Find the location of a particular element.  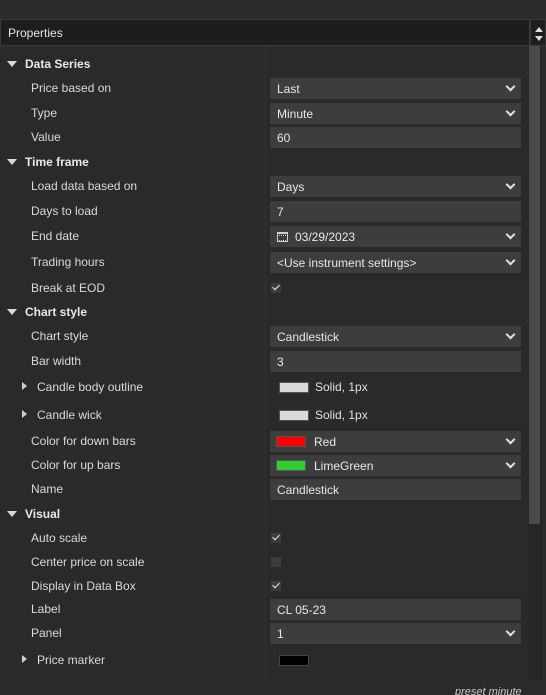

center-price-checkbox is located at coordinates (276, 562).